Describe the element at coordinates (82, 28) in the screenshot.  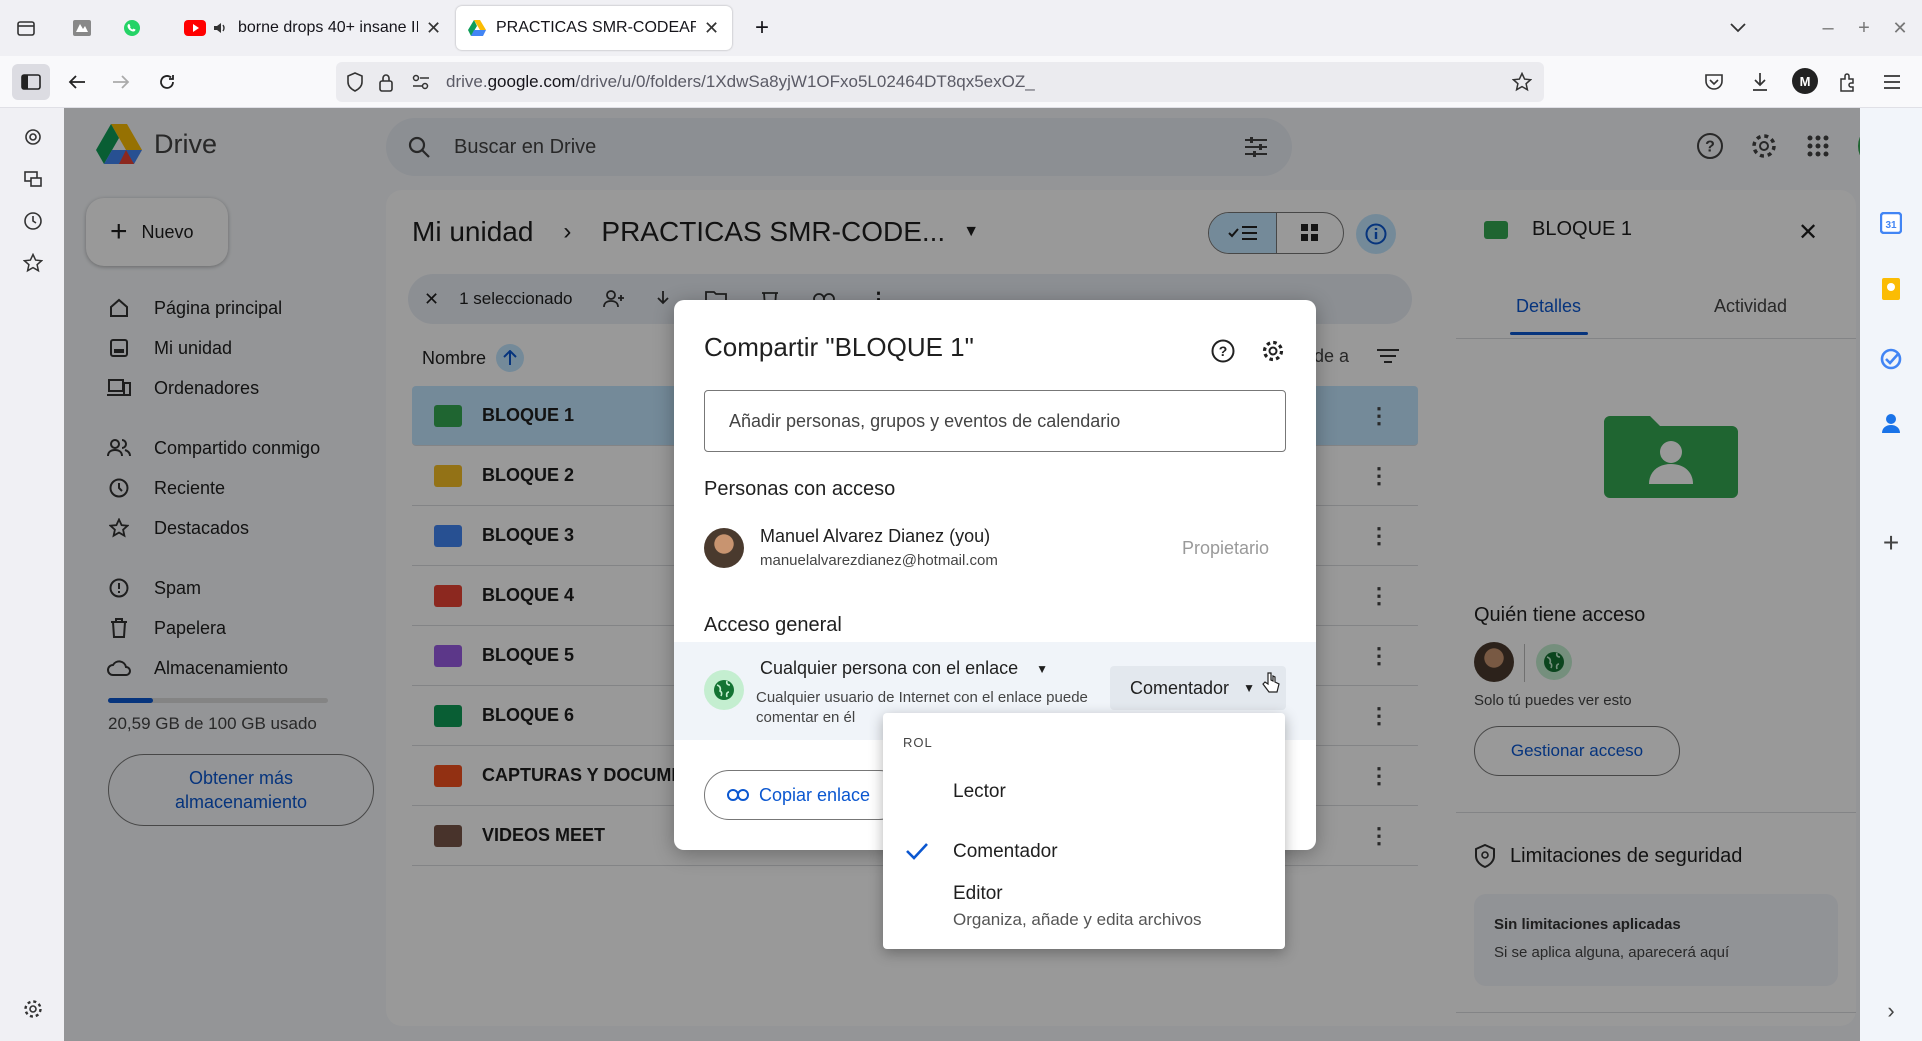
I see `pinned-tab-icon` at that location.